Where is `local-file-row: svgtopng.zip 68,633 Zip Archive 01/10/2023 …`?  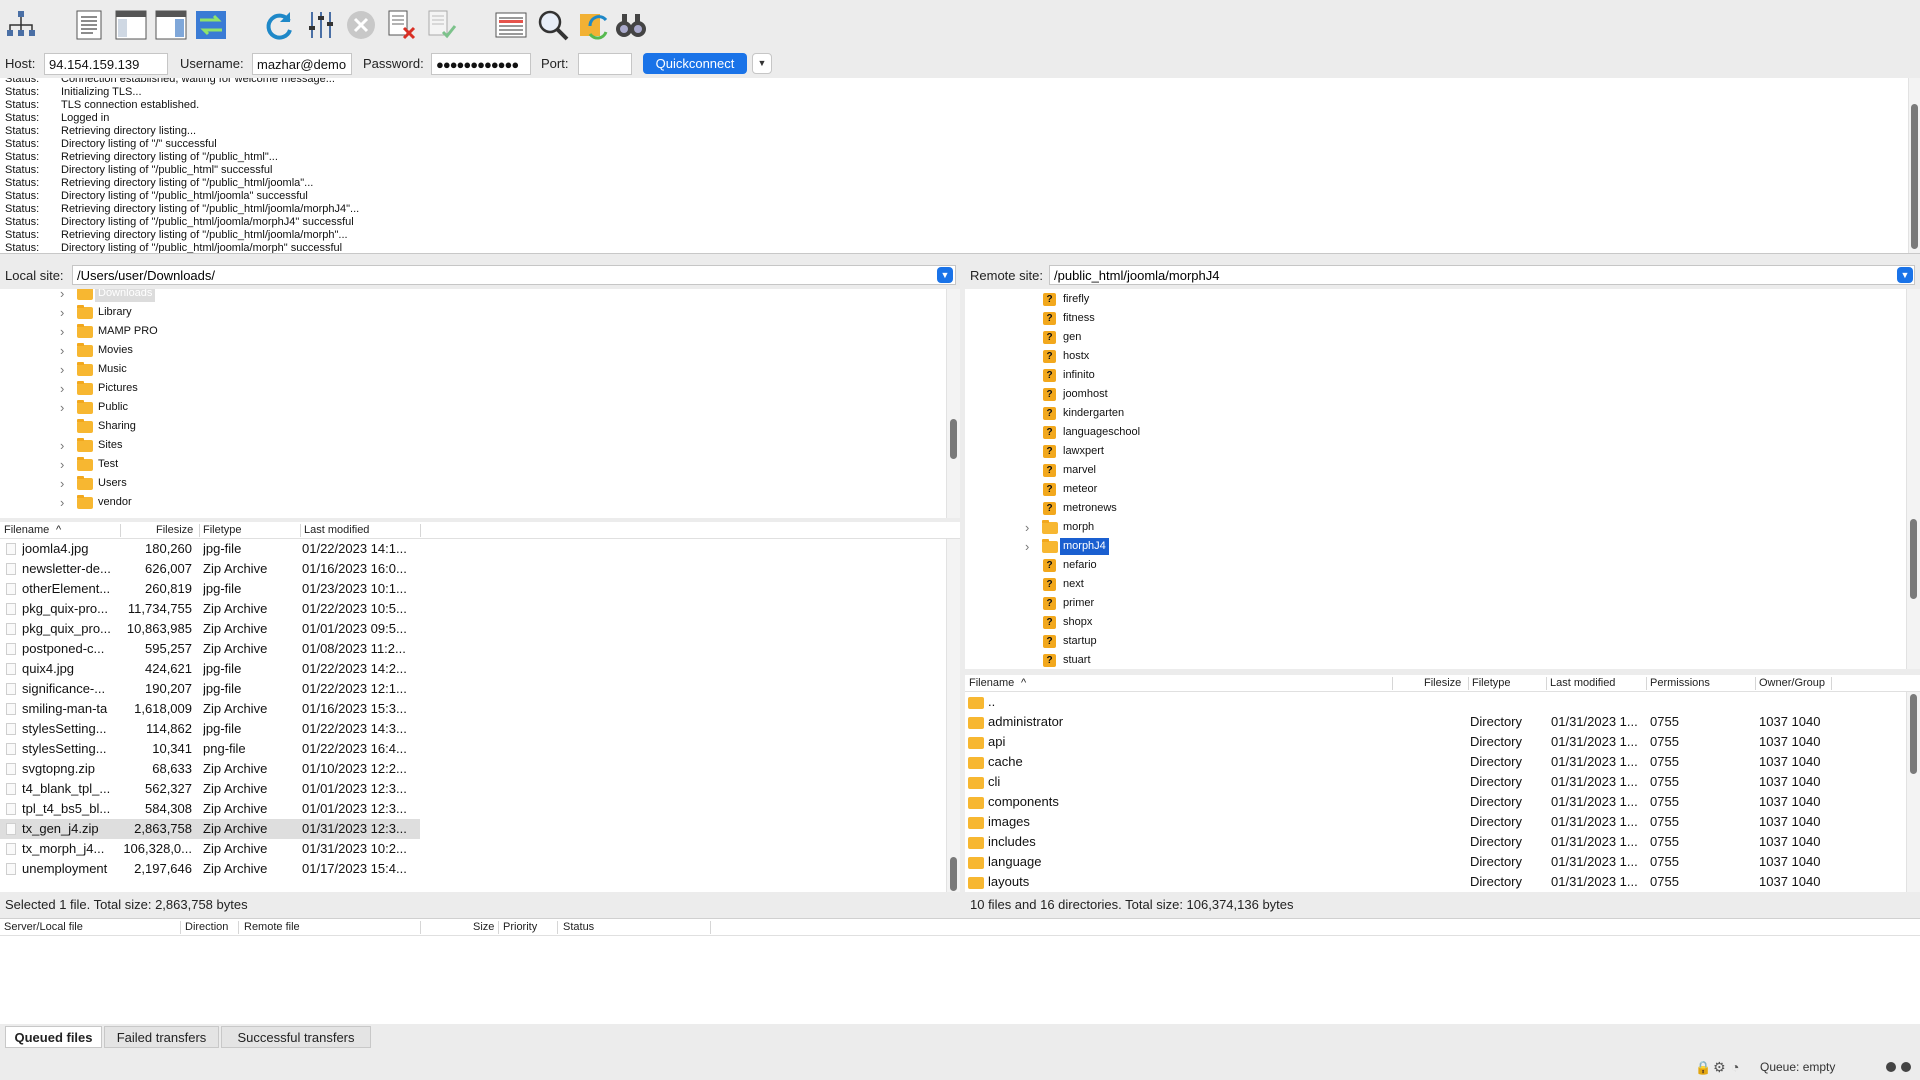 local-file-row: svgtopng.zip 68,633 Zip Archive 01/10/2023 … is located at coordinates (210, 769).